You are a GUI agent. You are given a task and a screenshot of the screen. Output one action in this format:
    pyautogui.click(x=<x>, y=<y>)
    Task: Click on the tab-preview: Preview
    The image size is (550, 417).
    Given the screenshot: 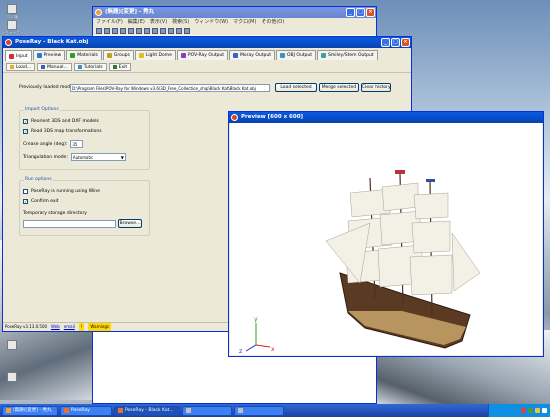 What is the action you would take?
    pyautogui.click(x=49, y=55)
    